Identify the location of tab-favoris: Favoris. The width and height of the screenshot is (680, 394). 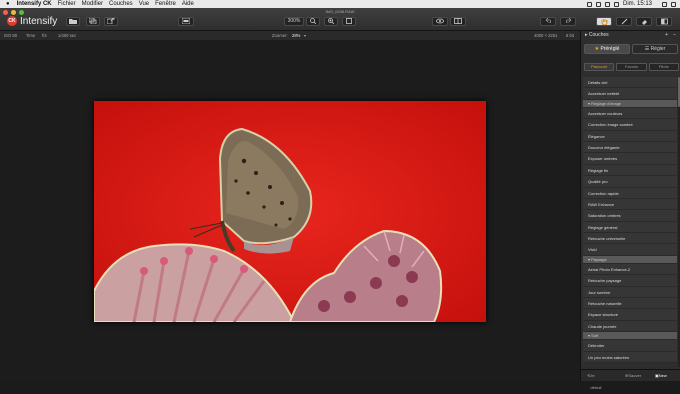
(631, 67).